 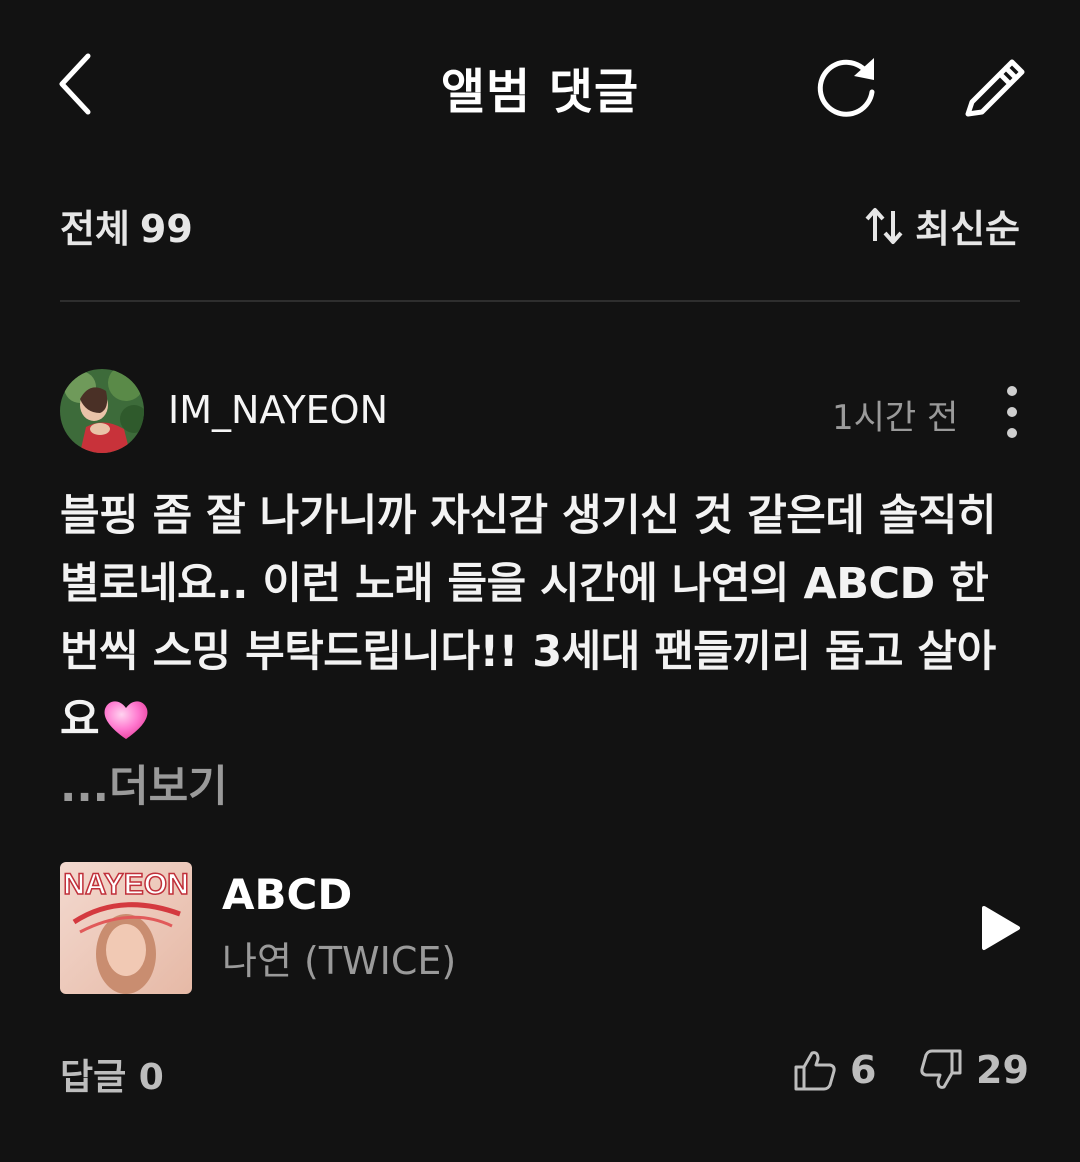 What do you see at coordinates (151, 1077) in the screenshot?
I see `reply-number: 0` at bounding box center [151, 1077].